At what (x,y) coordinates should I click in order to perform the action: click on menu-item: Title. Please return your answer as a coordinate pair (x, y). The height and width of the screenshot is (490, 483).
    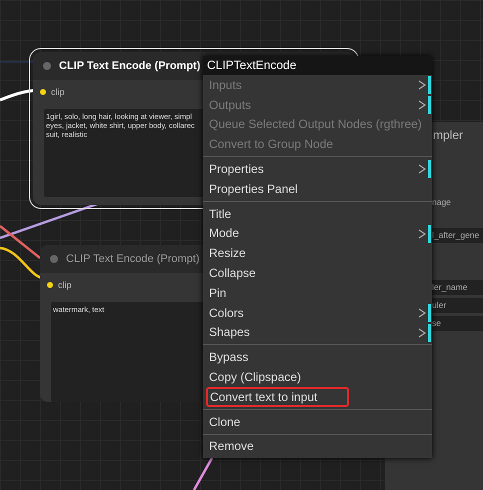
    Looking at the image, I should click on (217, 214).